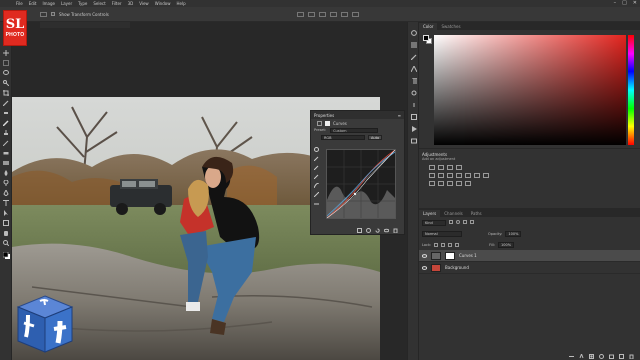 This screenshot has width=640, height=360. I want to click on new-layer-icon, so click(621, 356).